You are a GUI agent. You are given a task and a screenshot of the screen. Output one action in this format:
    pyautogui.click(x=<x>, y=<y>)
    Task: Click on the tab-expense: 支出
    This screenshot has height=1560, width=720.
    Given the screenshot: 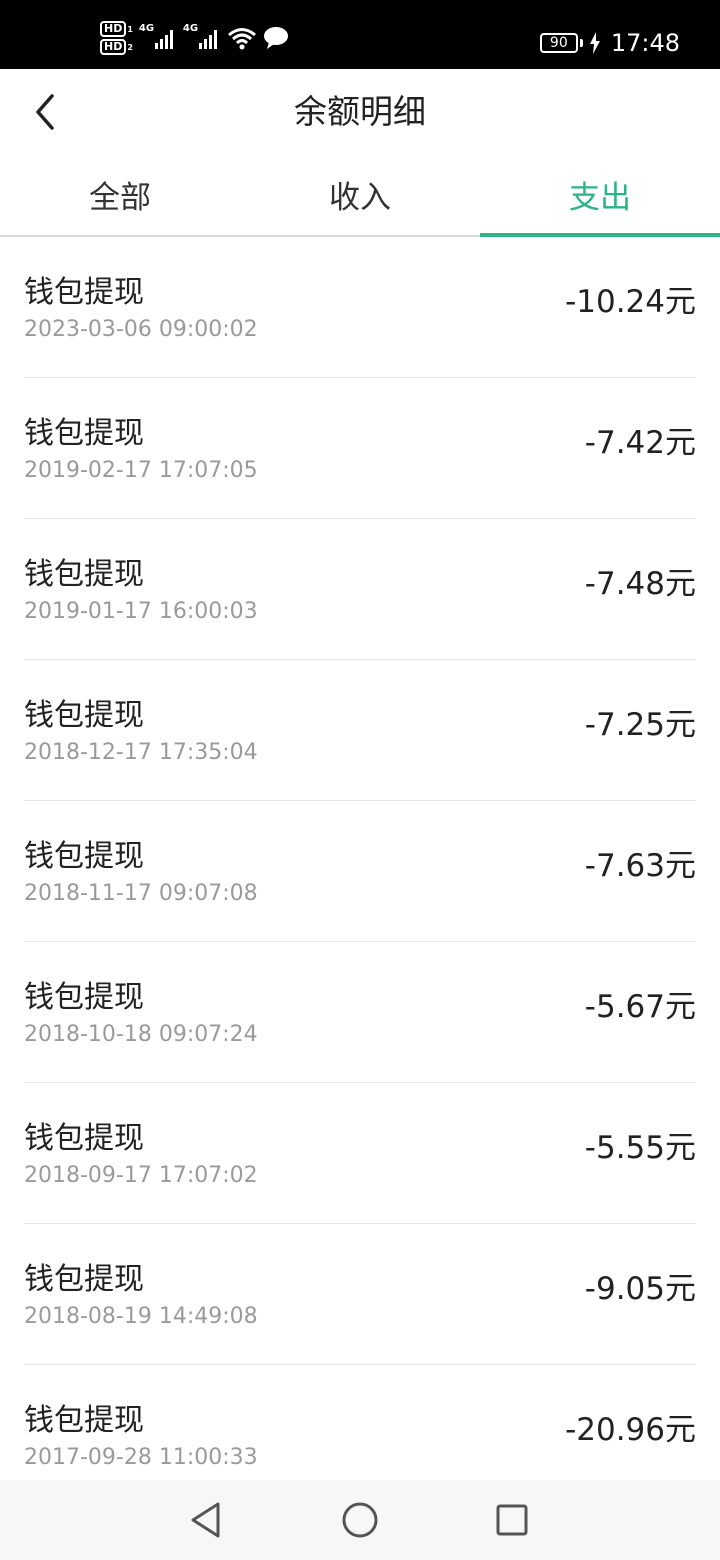 What is the action you would take?
    pyautogui.click(x=600, y=197)
    